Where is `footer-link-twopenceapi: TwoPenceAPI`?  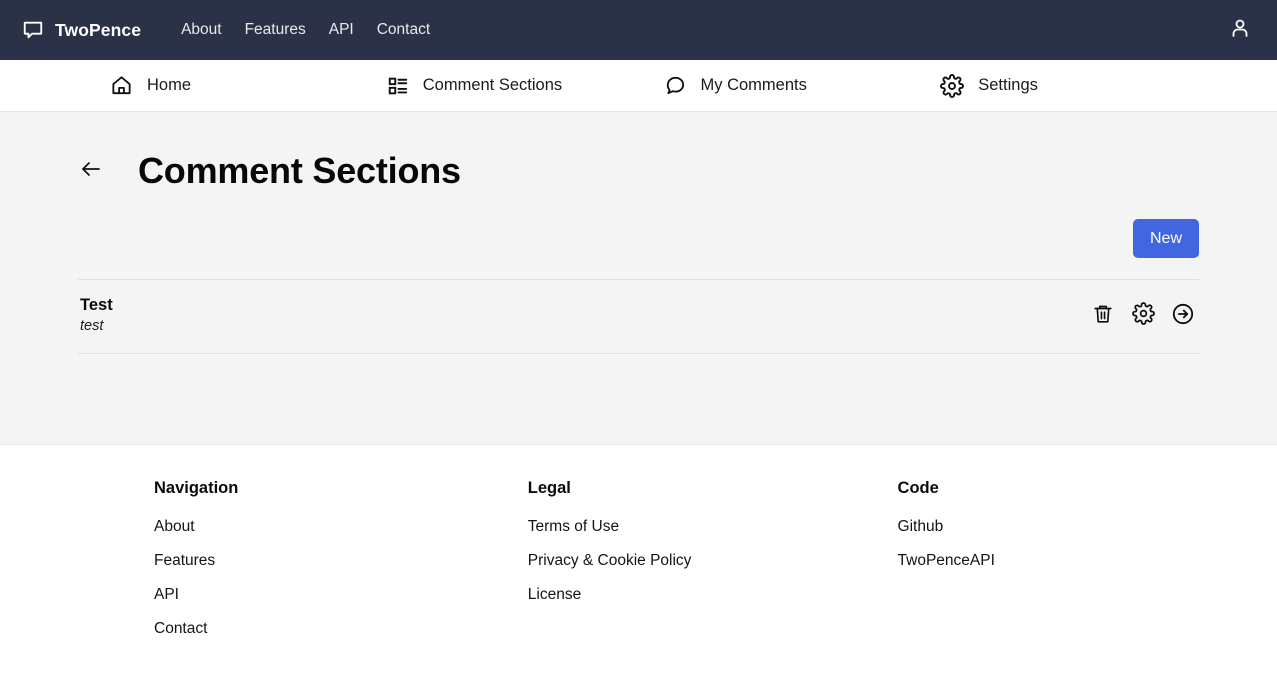
footer-link-twopenceapi: TwoPenceAPI is located at coordinates (946, 561).